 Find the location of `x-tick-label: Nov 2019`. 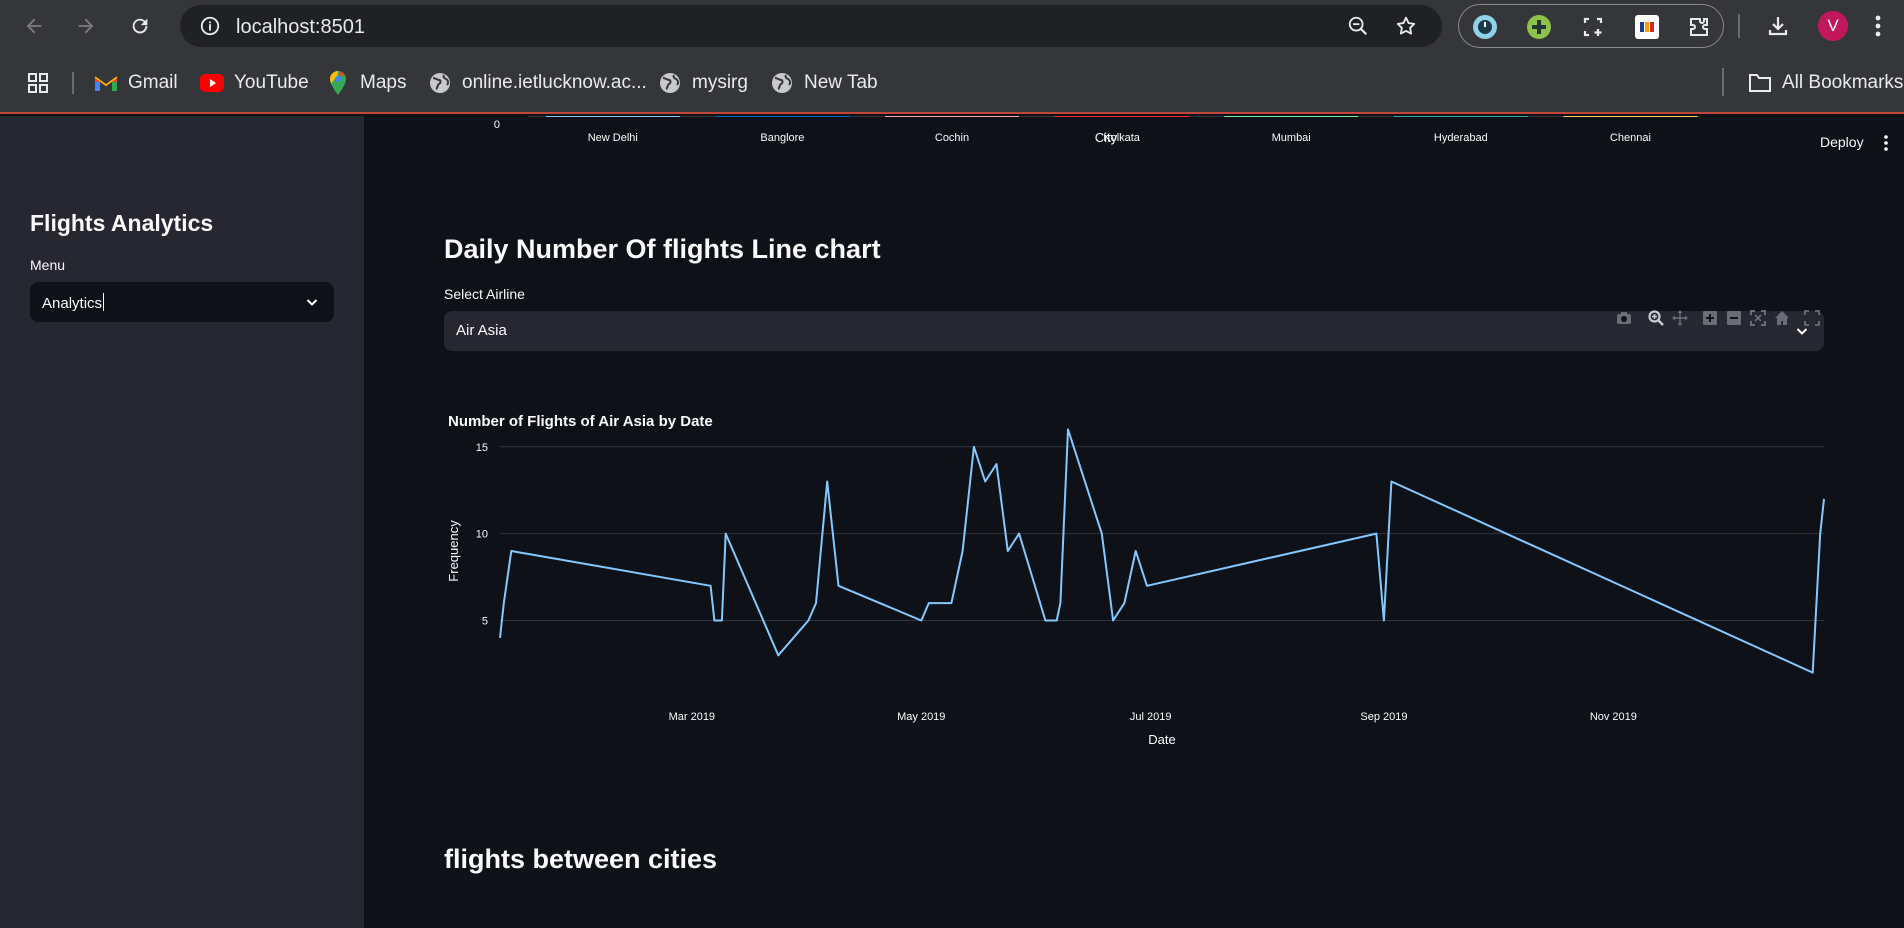

x-tick-label: Nov 2019 is located at coordinates (1613, 717).